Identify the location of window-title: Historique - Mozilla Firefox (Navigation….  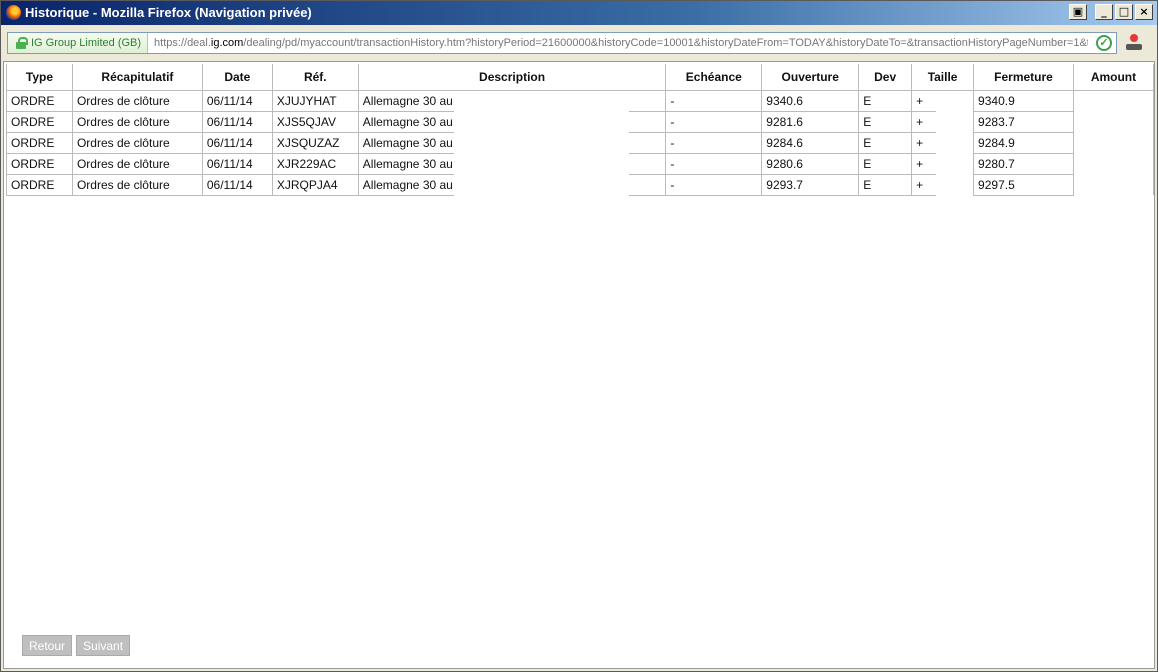
(168, 12).